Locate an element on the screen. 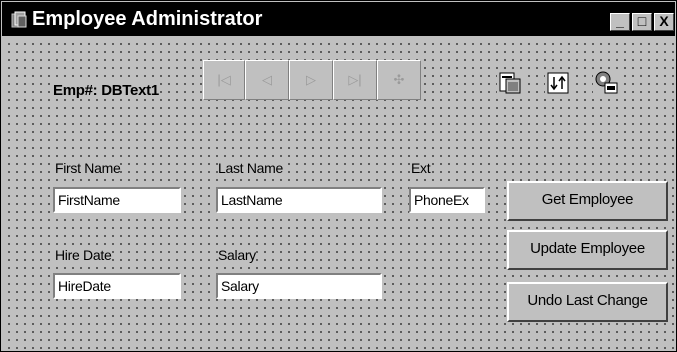 This screenshot has height=352, width=677. first-name-label: First Name is located at coordinates (88, 168).